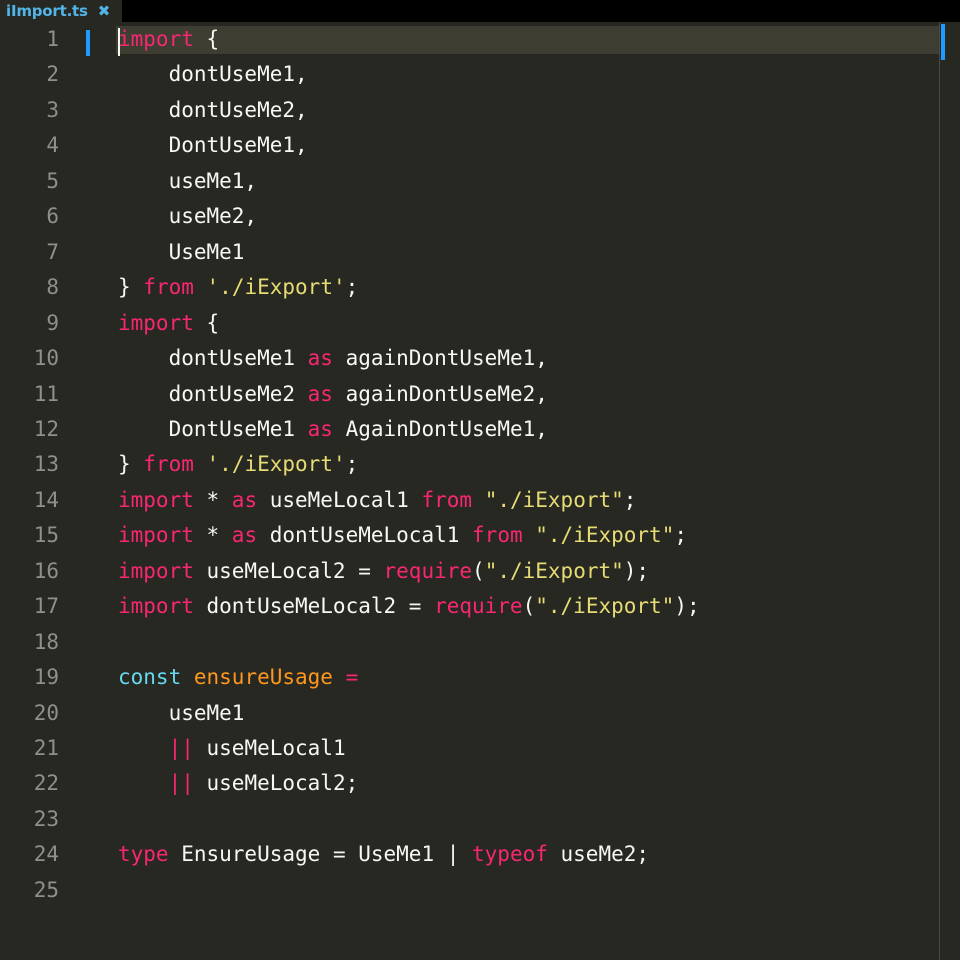 The width and height of the screenshot is (960, 960). I want to click on code-token: typeof, so click(510, 854).